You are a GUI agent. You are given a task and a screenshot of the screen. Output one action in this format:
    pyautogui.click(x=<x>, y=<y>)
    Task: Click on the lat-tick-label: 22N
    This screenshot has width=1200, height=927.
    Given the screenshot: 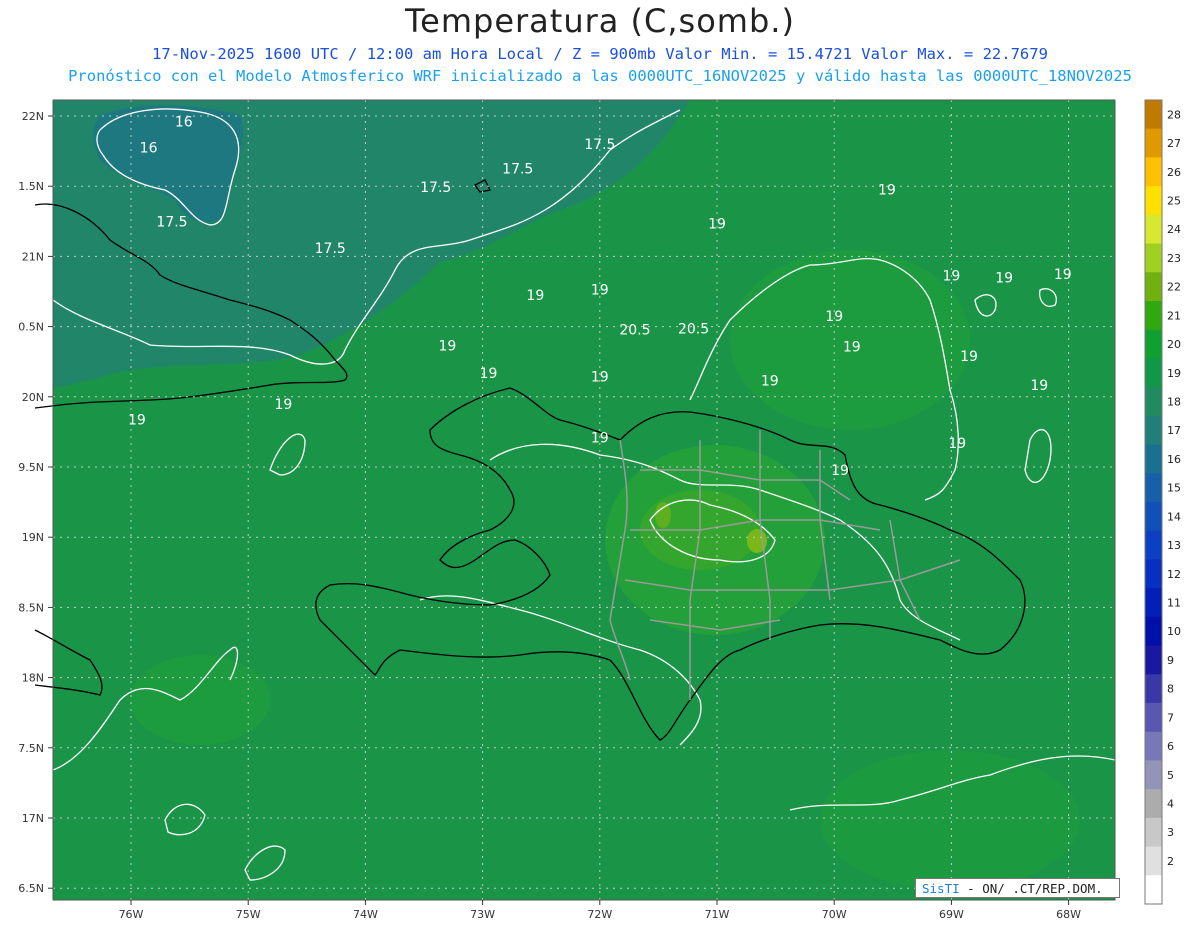 What is the action you would take?
    pyautogui.click(x=33, y=116)
    